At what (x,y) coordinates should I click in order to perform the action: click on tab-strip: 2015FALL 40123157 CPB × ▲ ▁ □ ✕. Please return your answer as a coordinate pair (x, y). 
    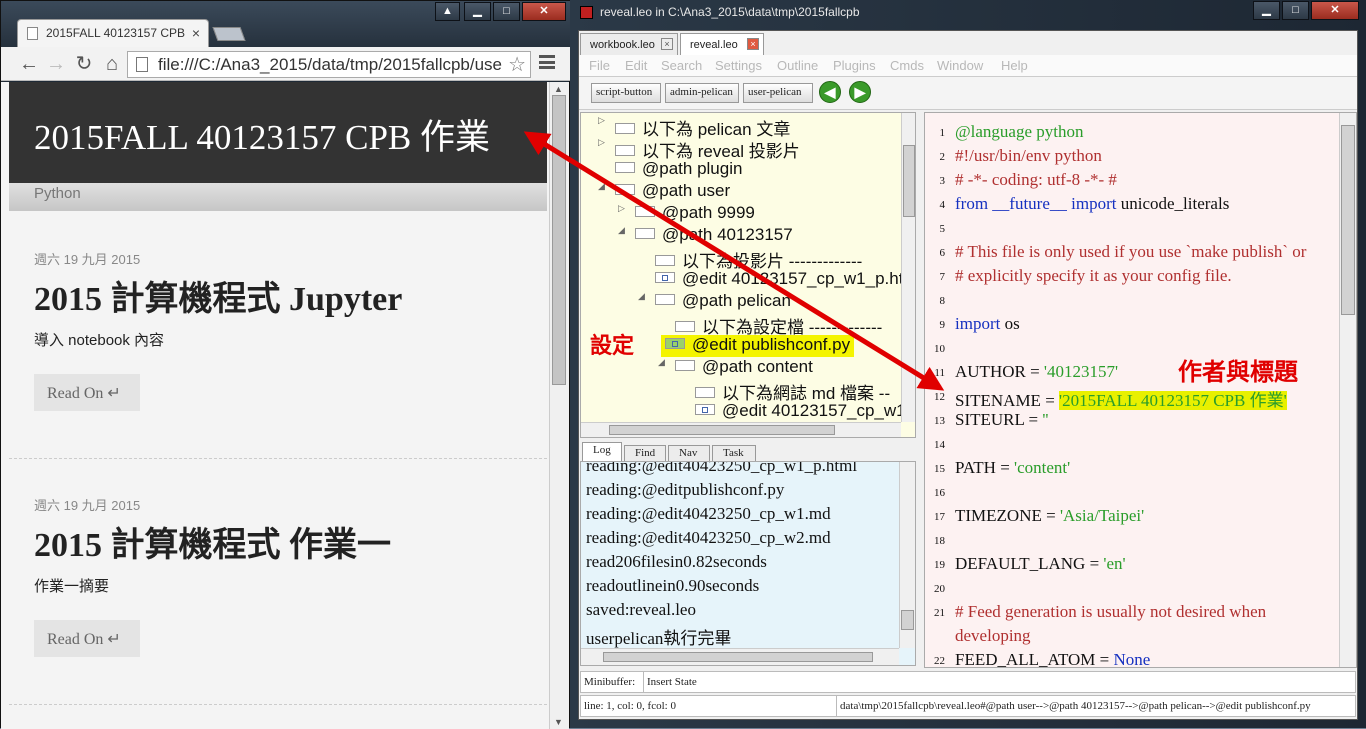
    Looking at the image, I should click on (286, 24).